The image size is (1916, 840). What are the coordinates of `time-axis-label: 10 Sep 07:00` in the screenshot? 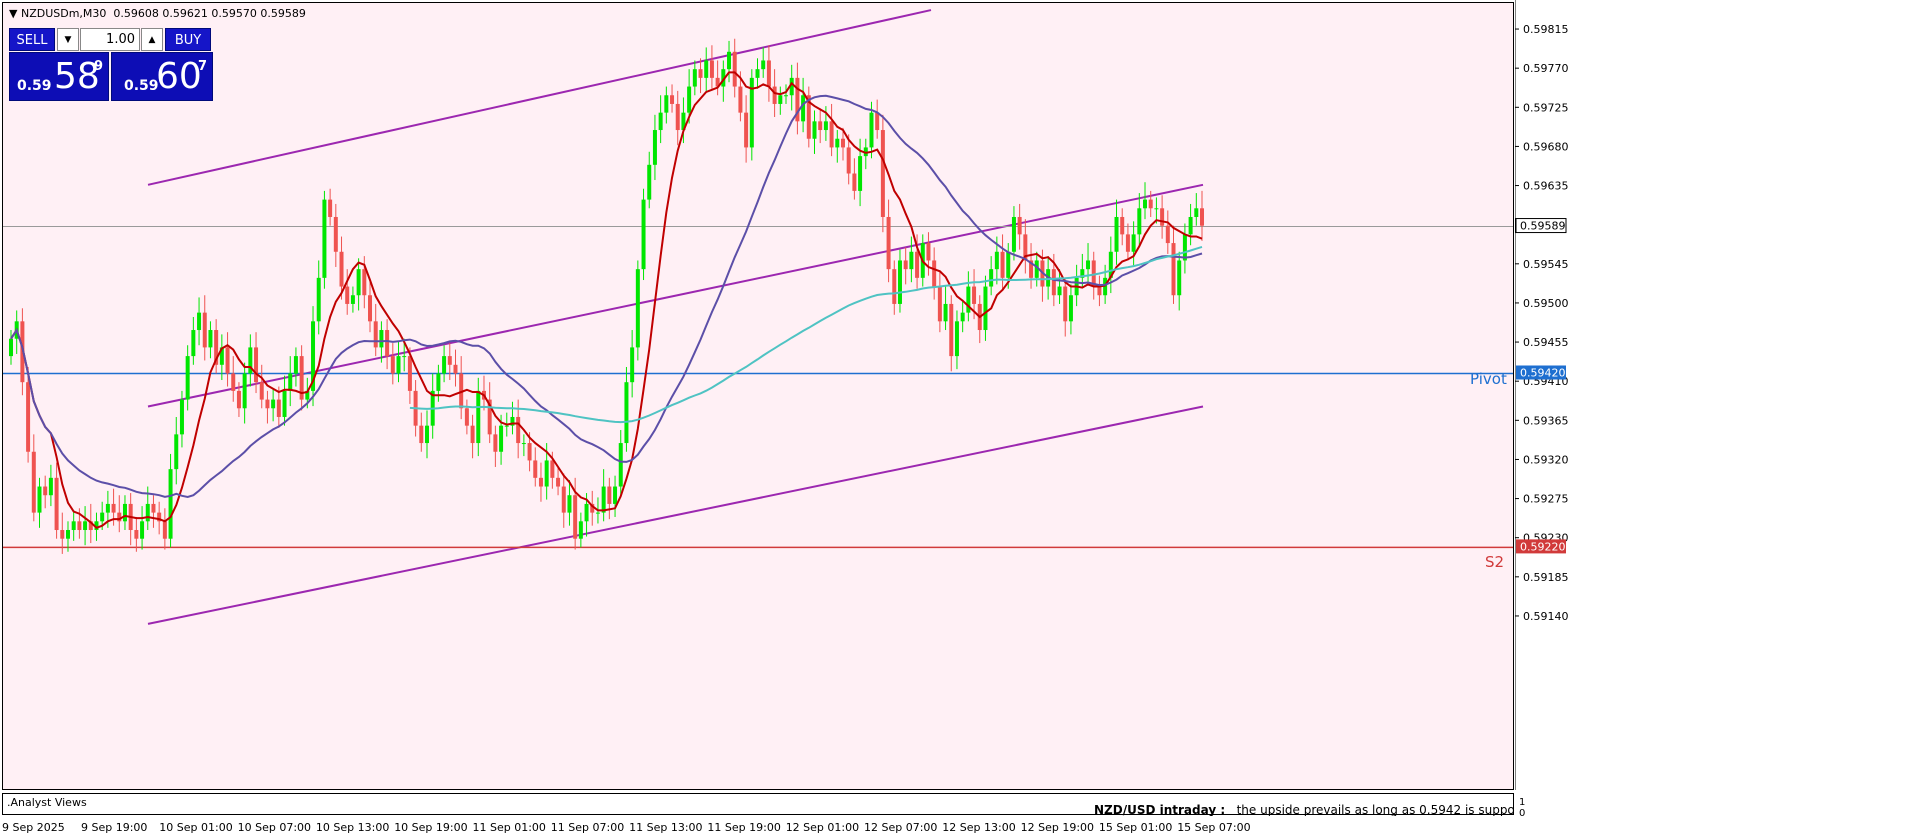 It's located at (274, 827).